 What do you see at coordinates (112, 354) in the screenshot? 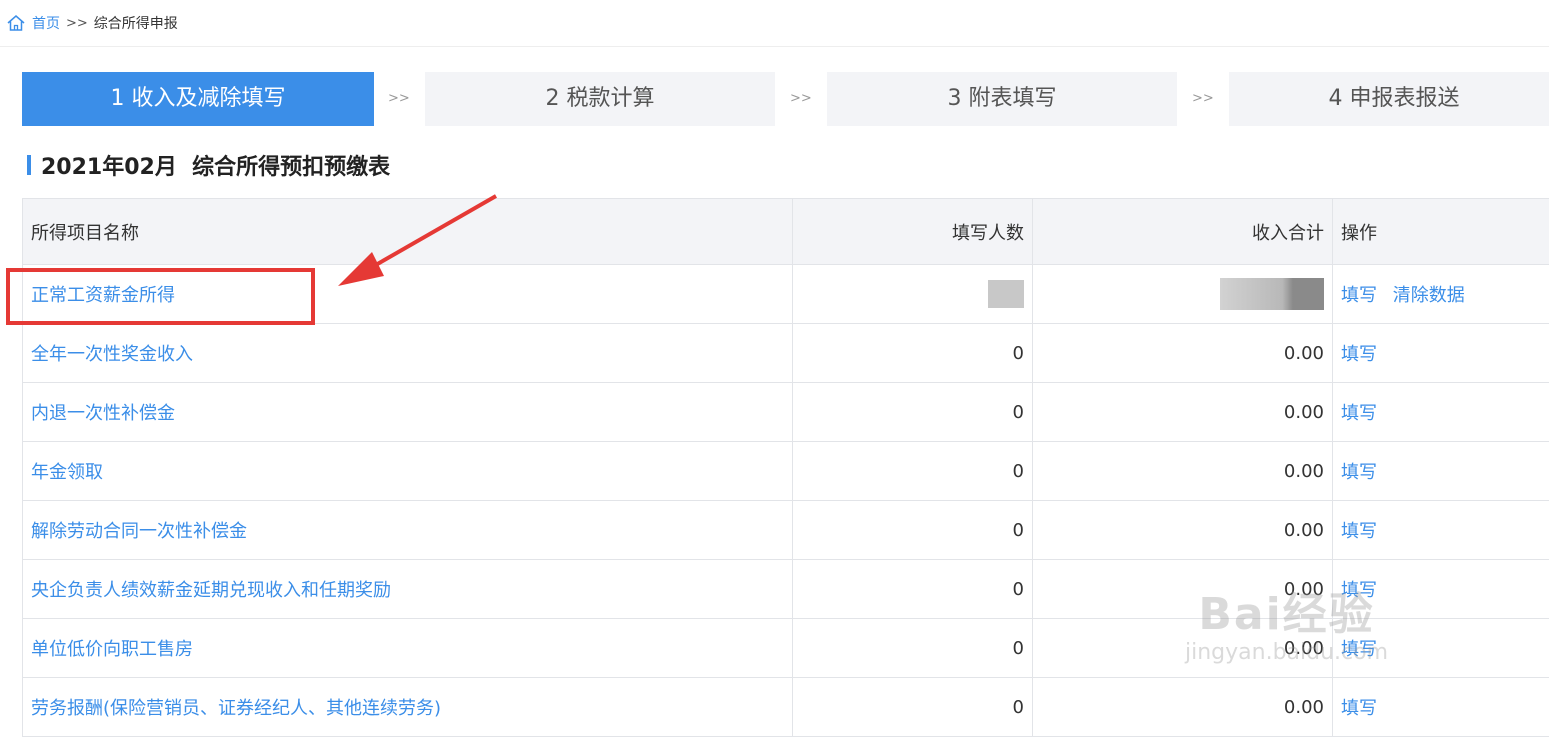
I see `income-item-link: 全年一次性奖金收入` at bounding box center [112, 354].